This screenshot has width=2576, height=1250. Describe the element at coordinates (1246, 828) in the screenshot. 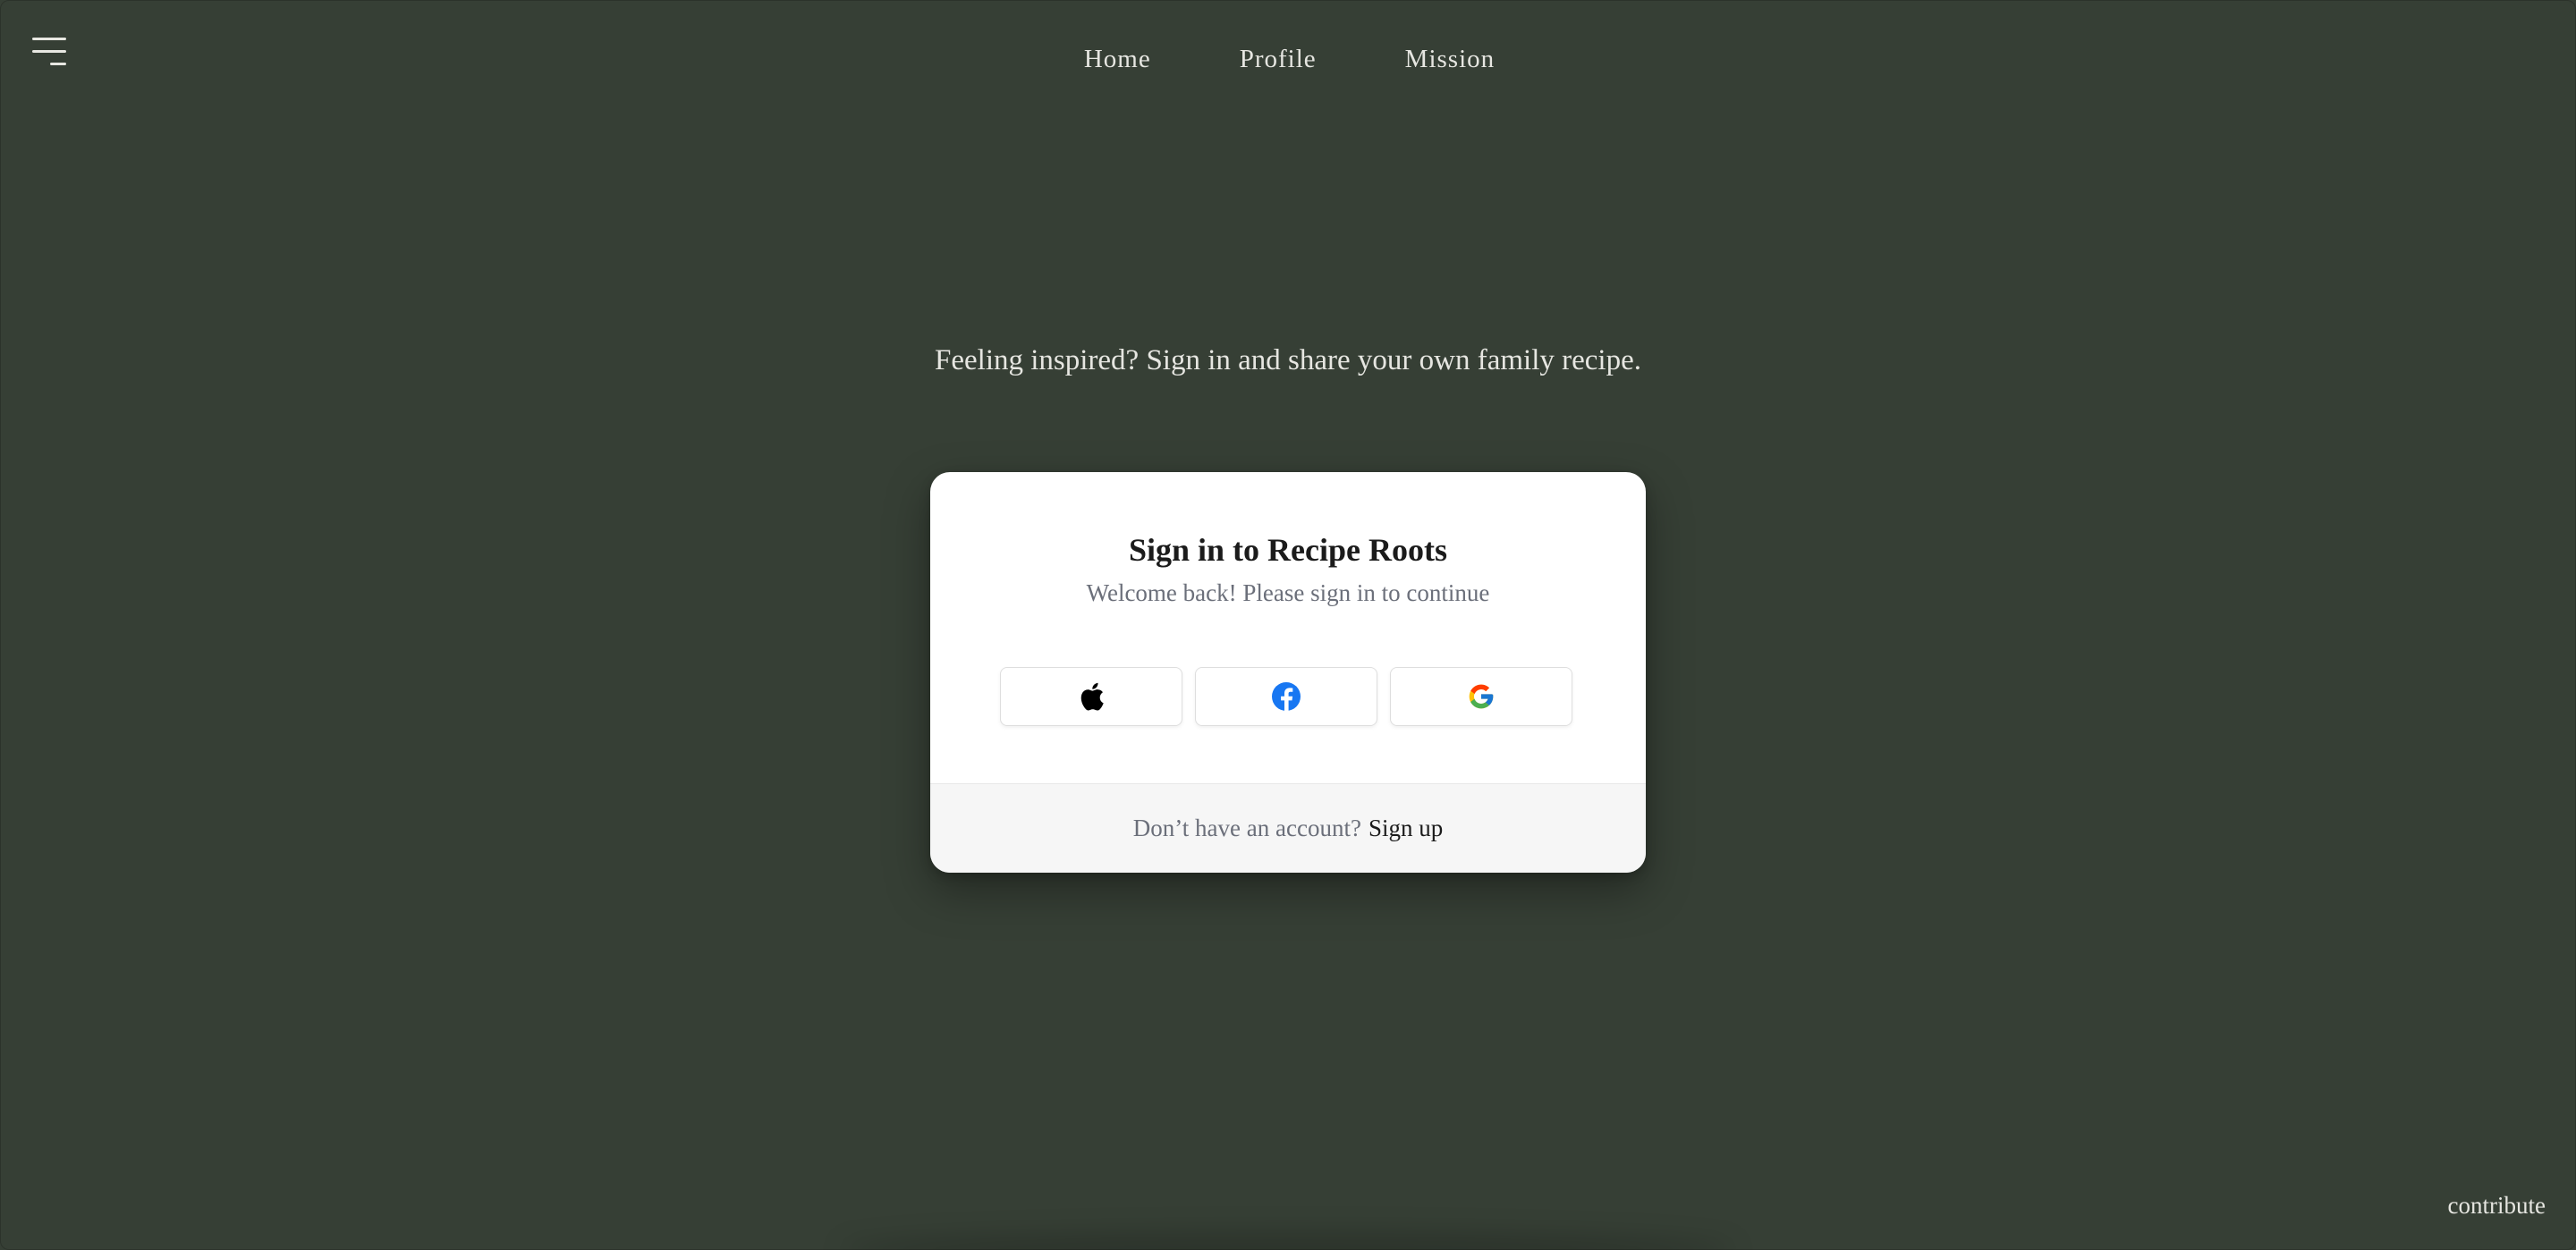

I see `signup-prompt: Don’t have an account?` at that location.